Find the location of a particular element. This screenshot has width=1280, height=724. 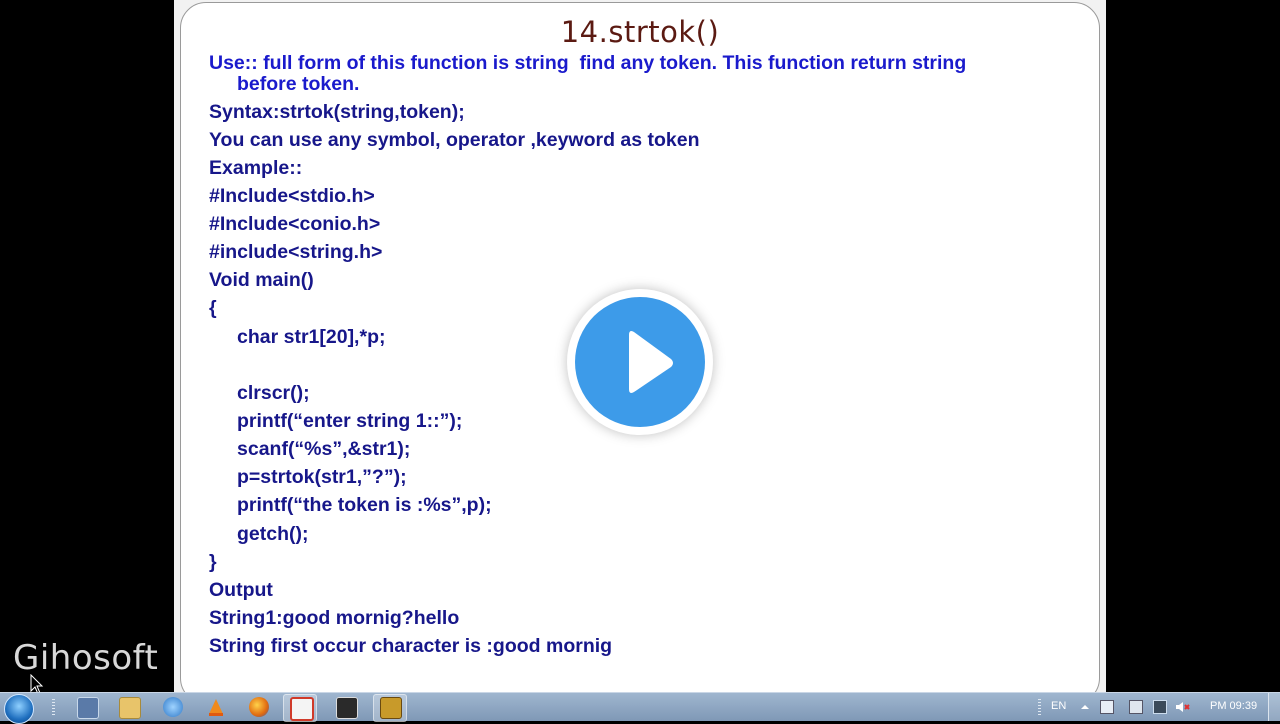

slide-line: Void main() is located at coordinates (261, 280).